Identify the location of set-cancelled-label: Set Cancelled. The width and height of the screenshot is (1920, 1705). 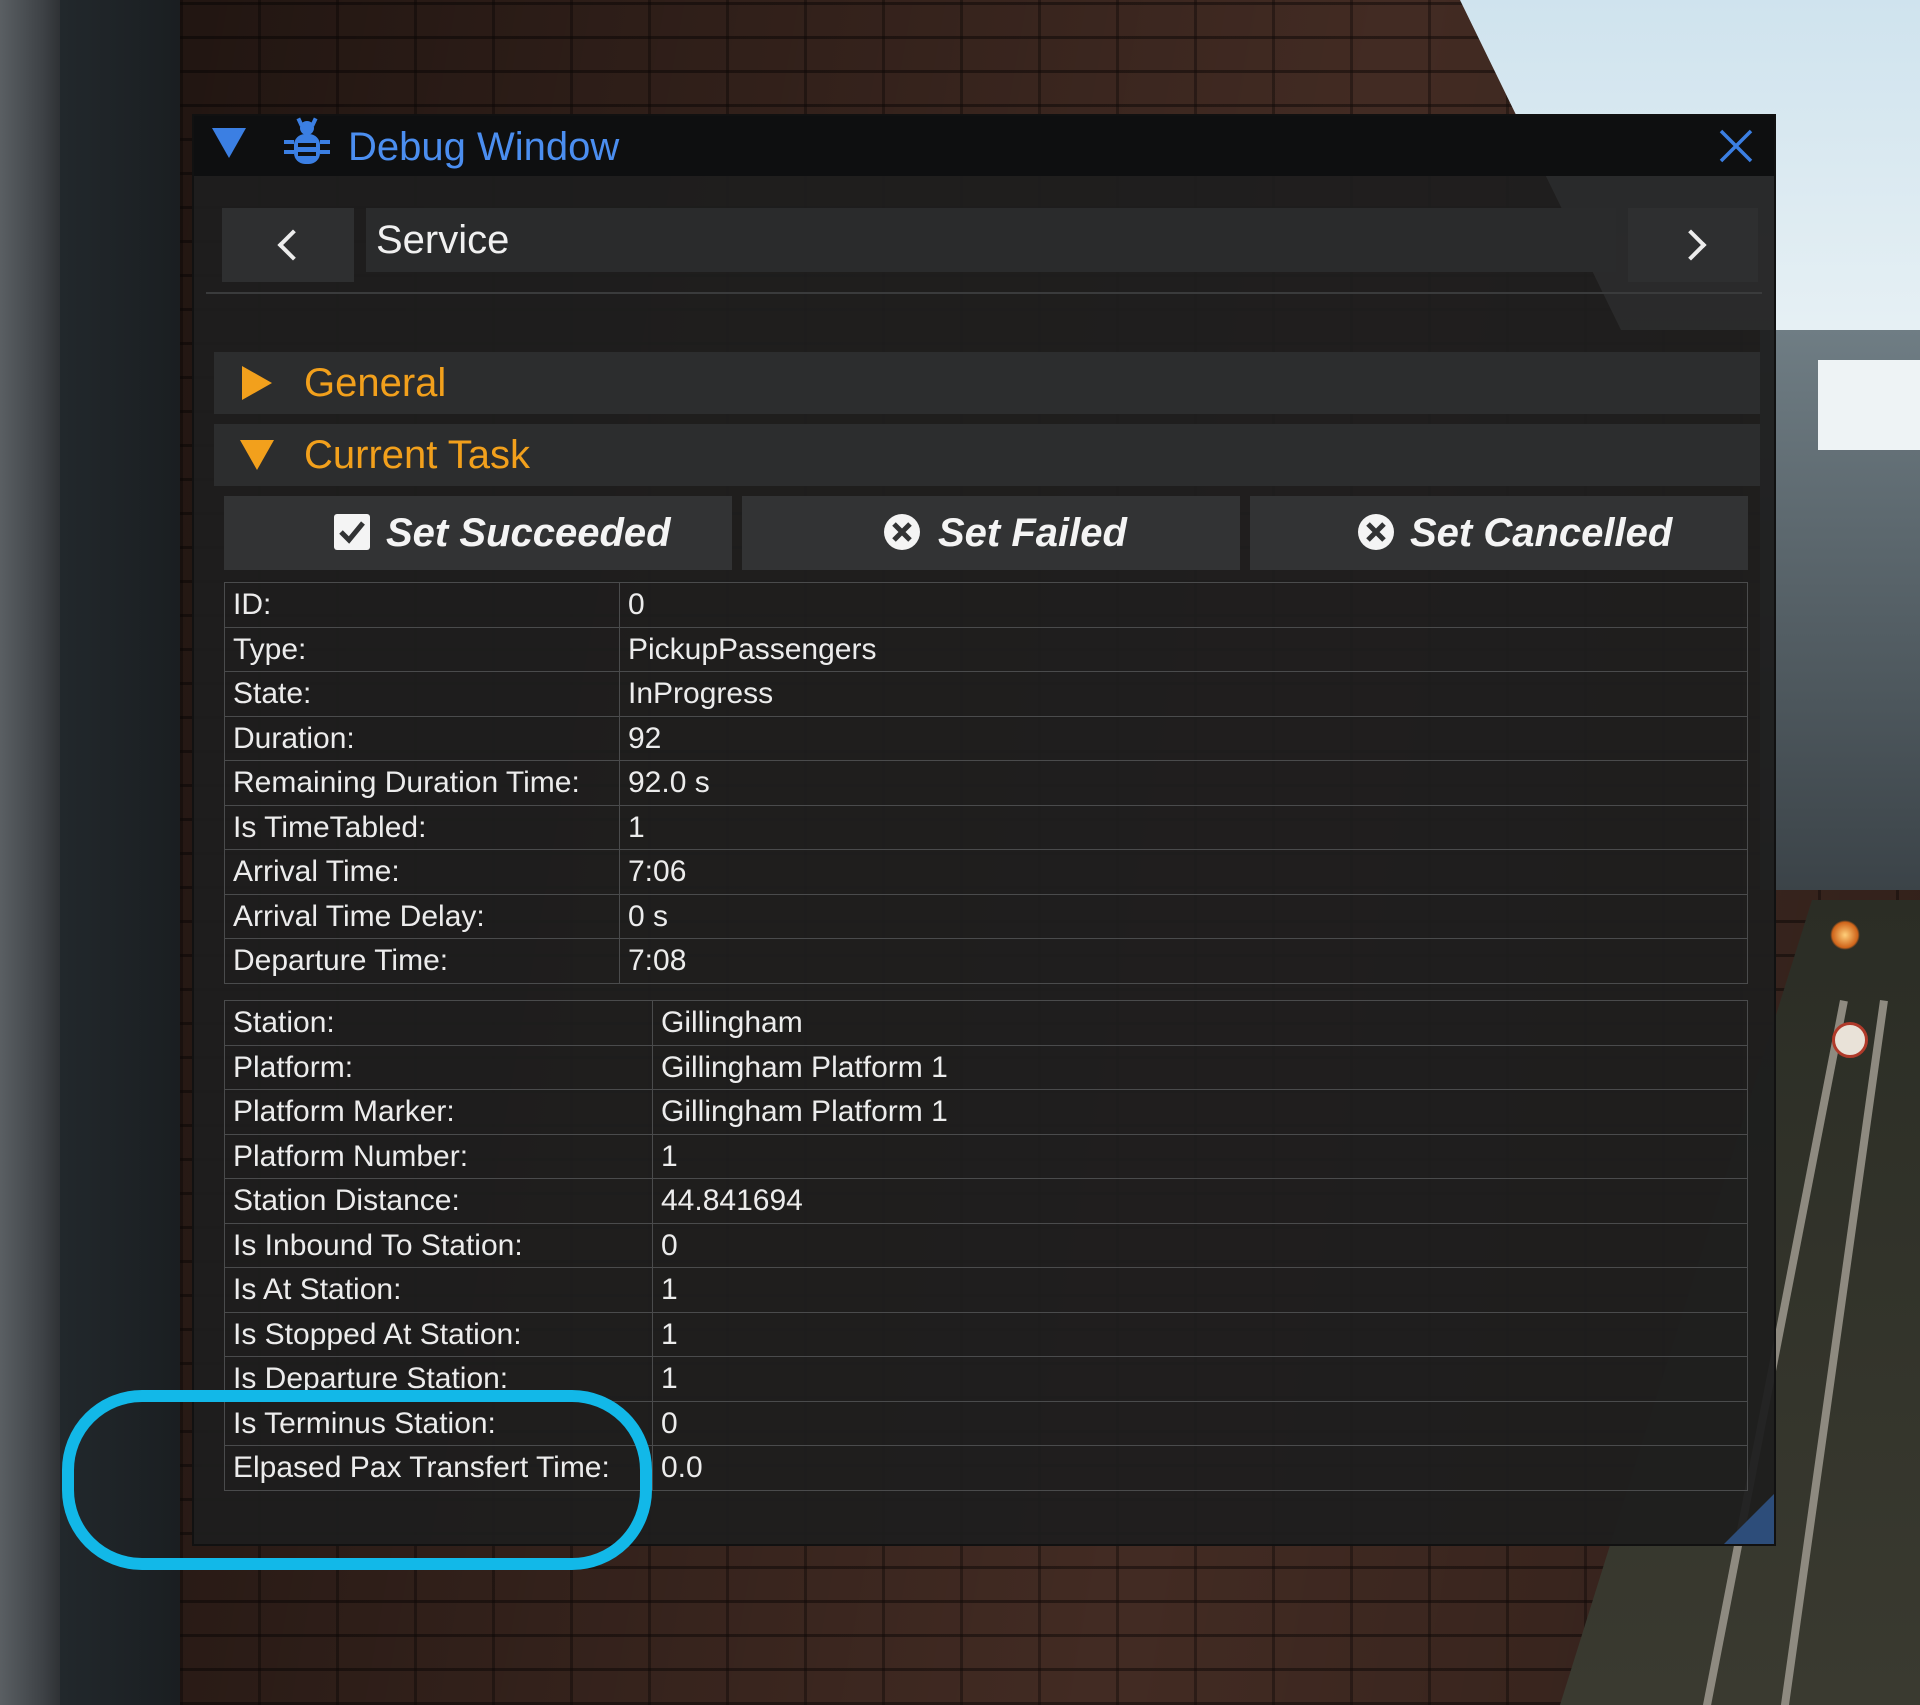
(1541, 533).